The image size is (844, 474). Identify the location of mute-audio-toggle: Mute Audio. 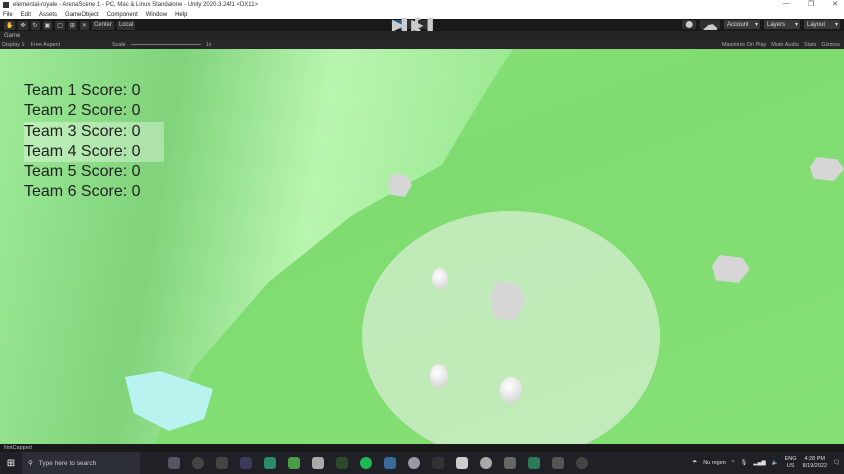
(785, 45).